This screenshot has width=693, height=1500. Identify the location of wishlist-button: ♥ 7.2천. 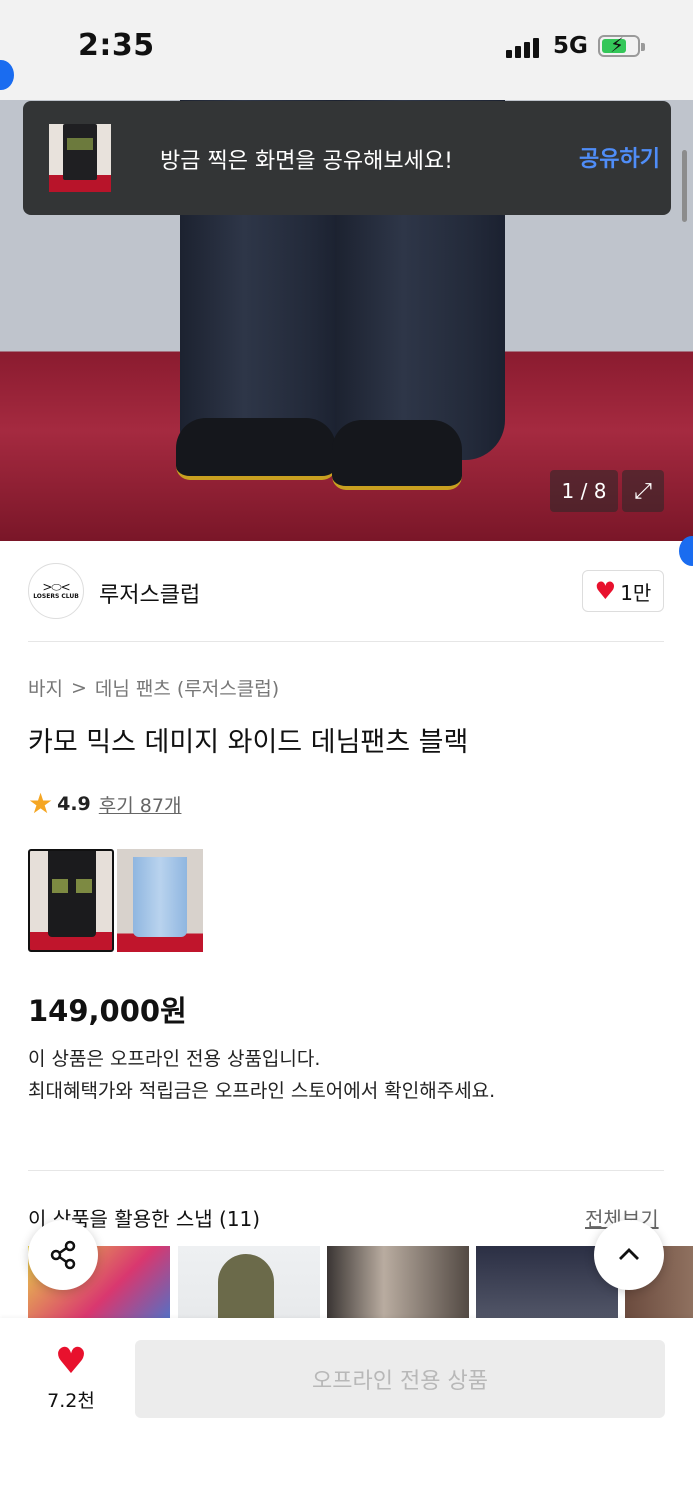
(71, 1377).